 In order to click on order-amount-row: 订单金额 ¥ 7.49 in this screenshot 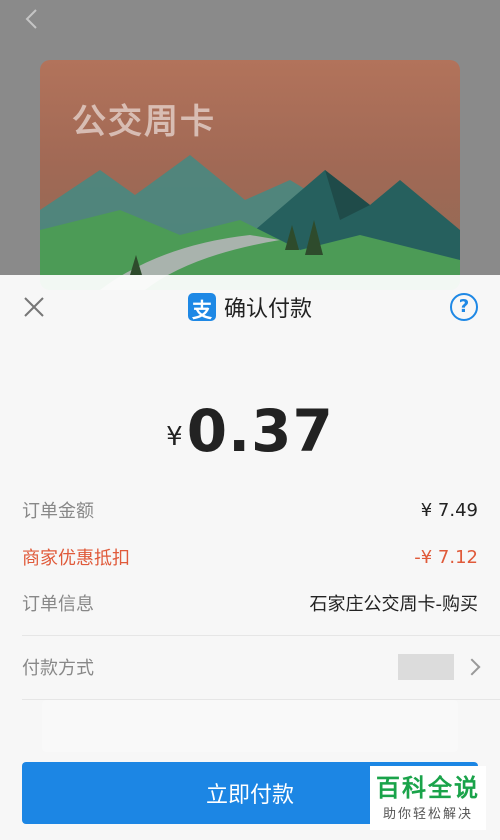, I will do `click(250, 510)`.